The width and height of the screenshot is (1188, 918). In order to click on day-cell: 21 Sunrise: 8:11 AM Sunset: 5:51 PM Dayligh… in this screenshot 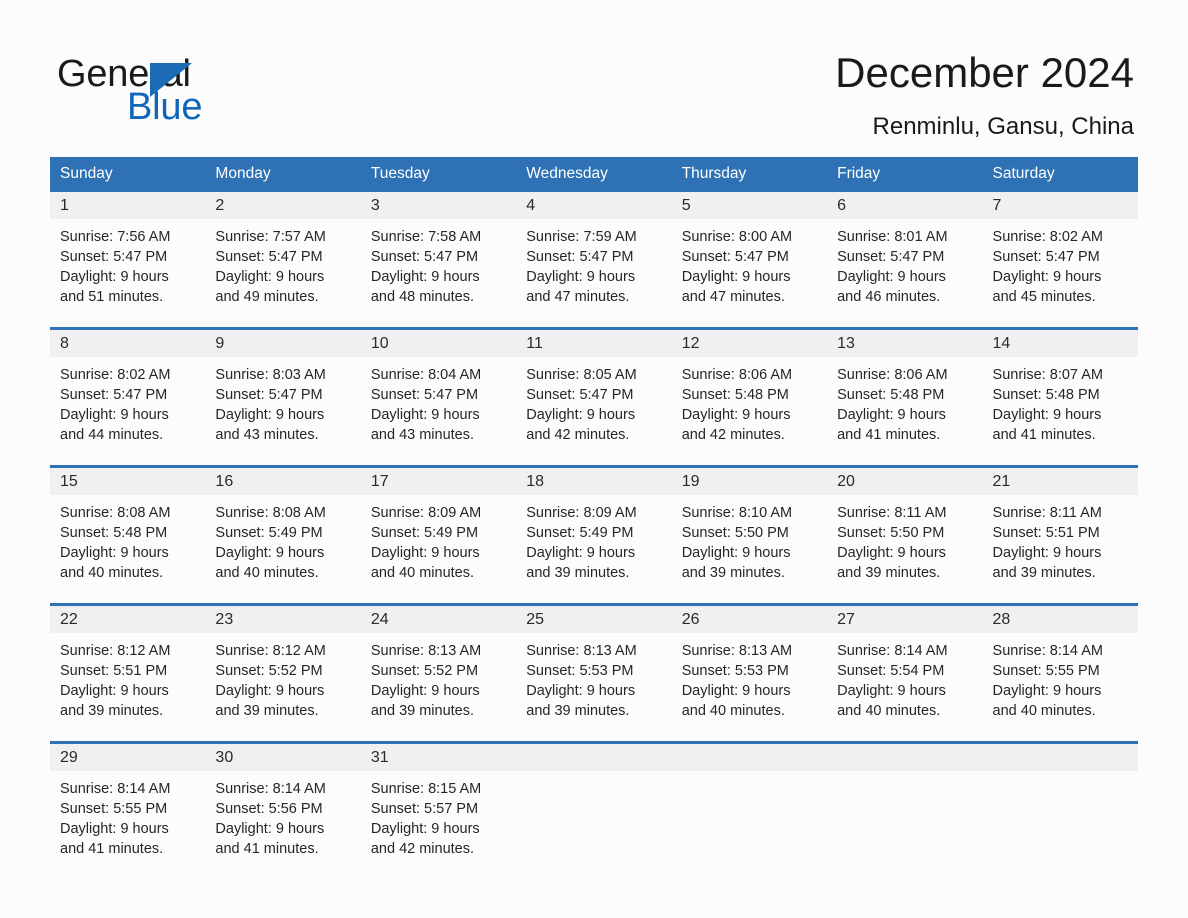, I will do `click(1060, 535)`.